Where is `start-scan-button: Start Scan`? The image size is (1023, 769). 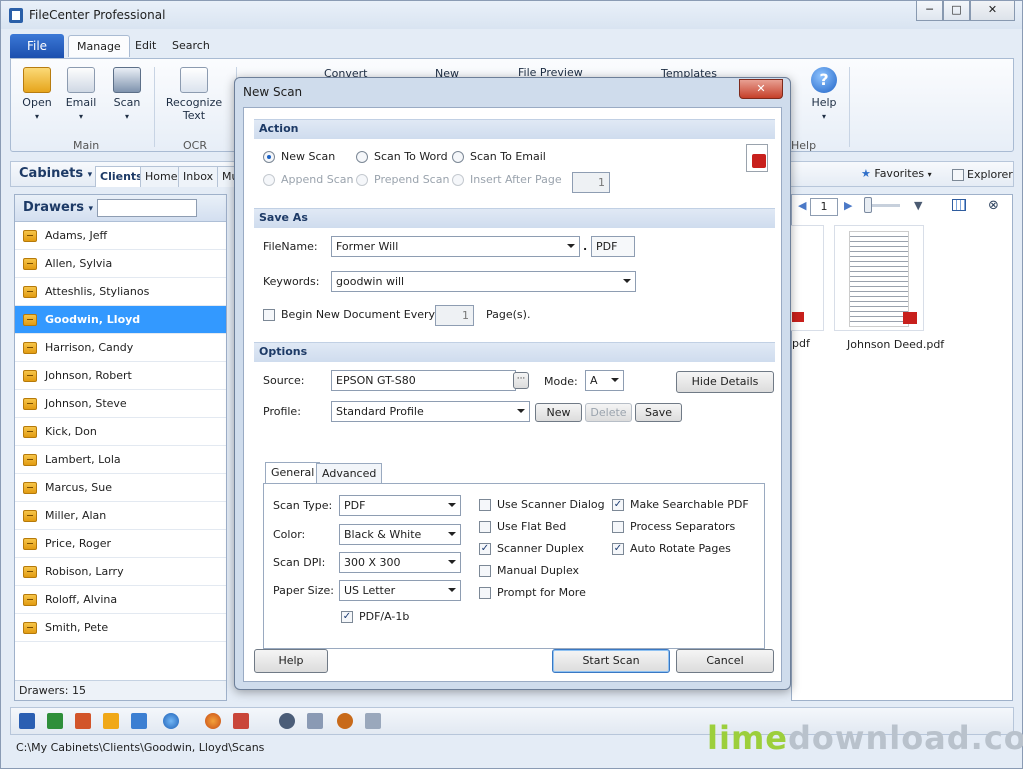 start-scan-button: Start Scan is located at coordinates (611, 661).